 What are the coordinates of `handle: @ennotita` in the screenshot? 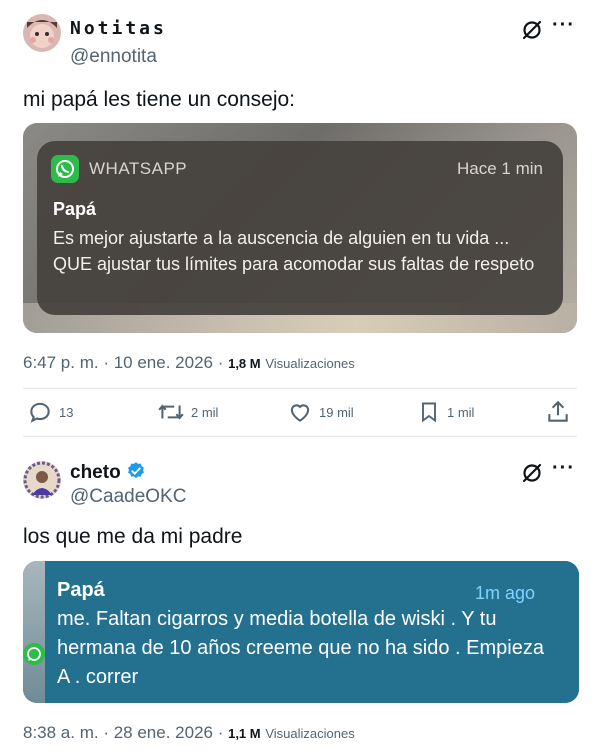 It's located at (113, 57).